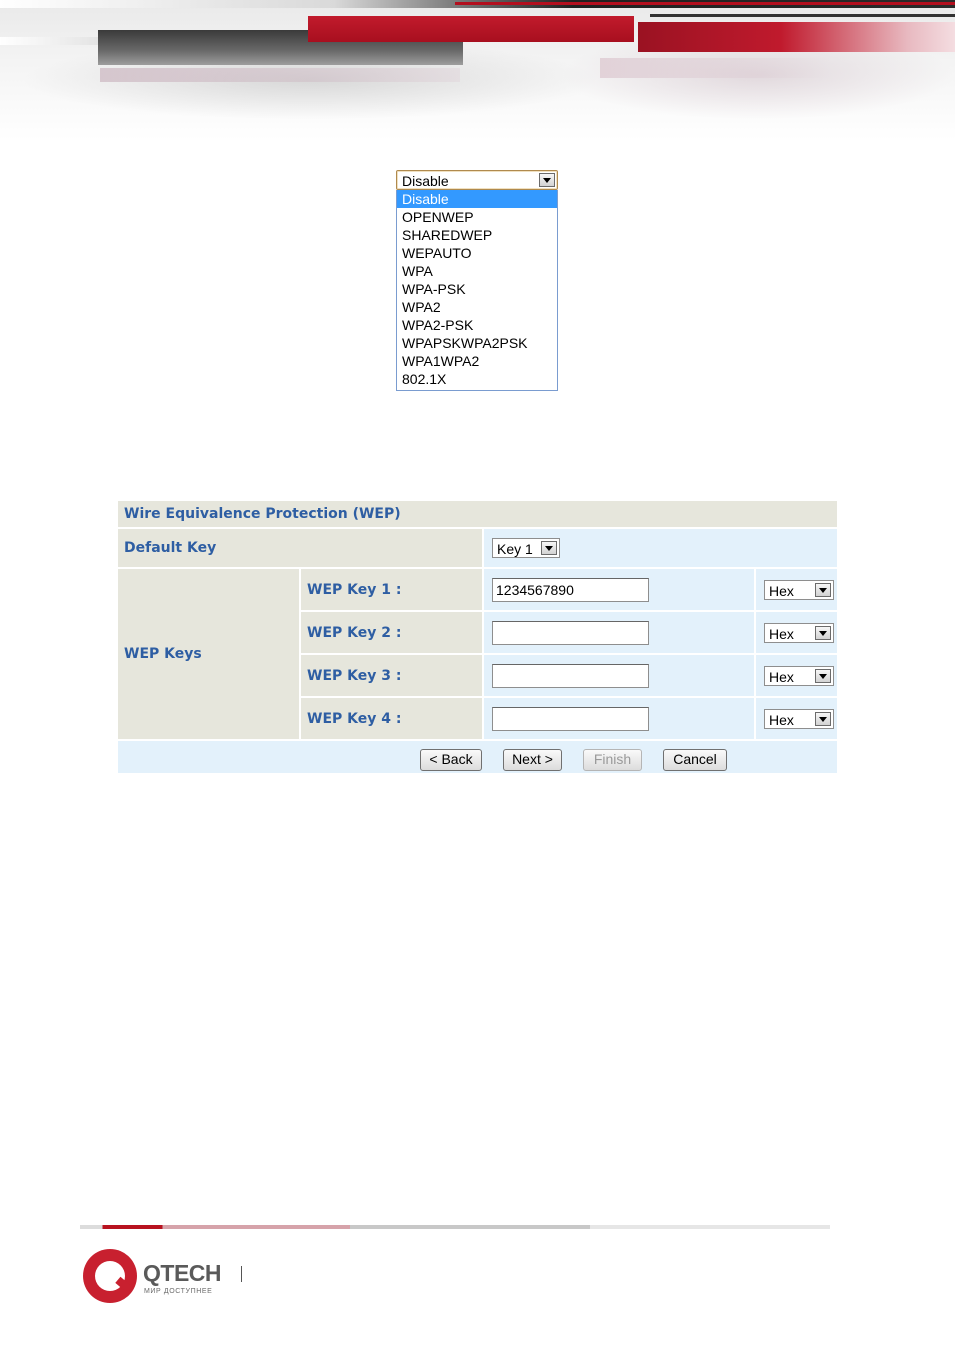  I want to click on wep-key-3-format: Hex, so click(781, 676).